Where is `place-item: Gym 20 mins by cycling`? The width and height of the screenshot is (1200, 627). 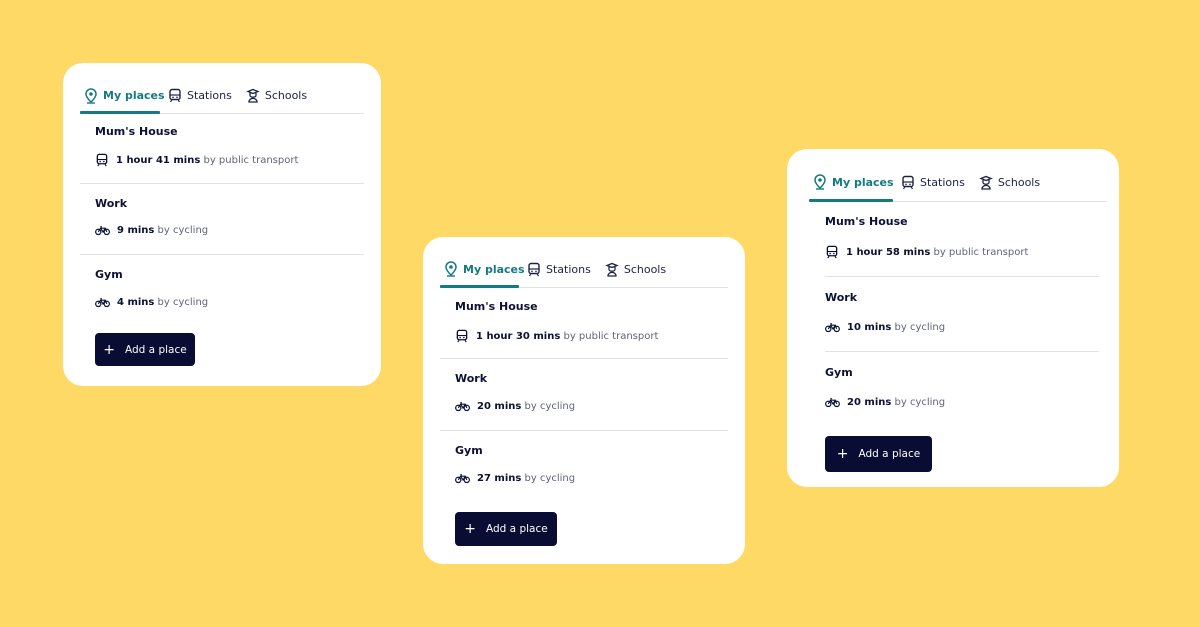 place-item: Gym 20 mins by cycling is located at coordinates (962, 389).